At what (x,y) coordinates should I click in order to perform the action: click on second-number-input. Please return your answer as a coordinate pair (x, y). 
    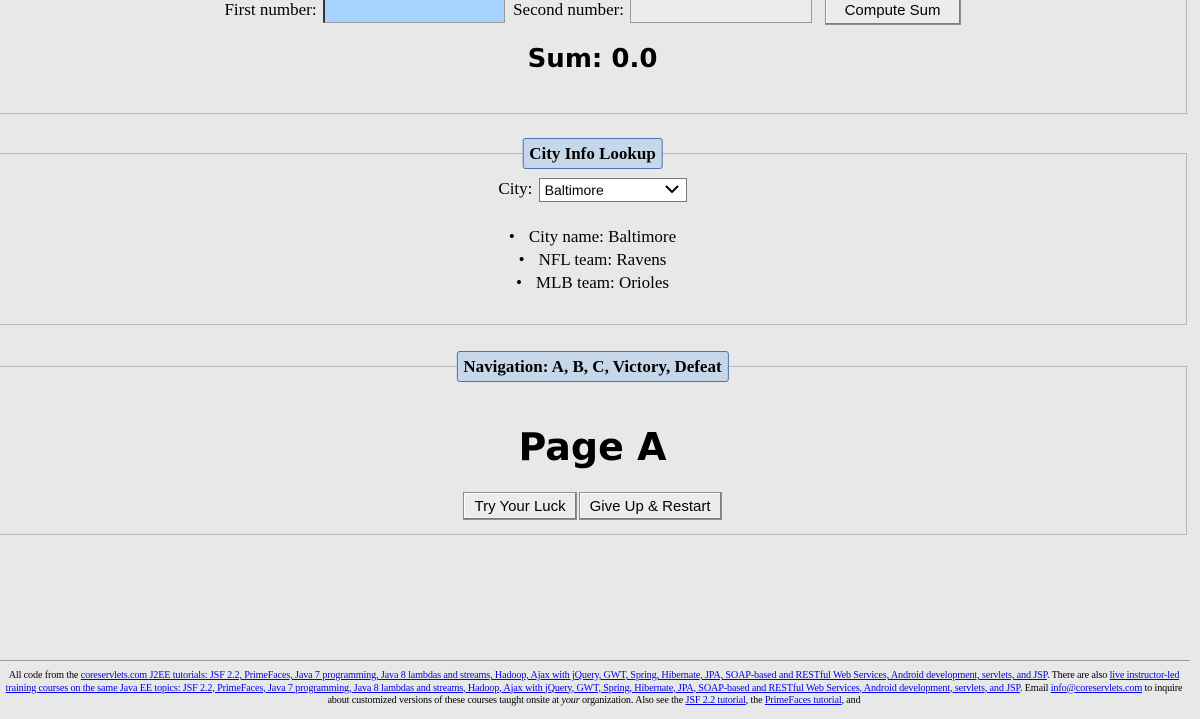
    Looking at the image, I should click on (721, 11).